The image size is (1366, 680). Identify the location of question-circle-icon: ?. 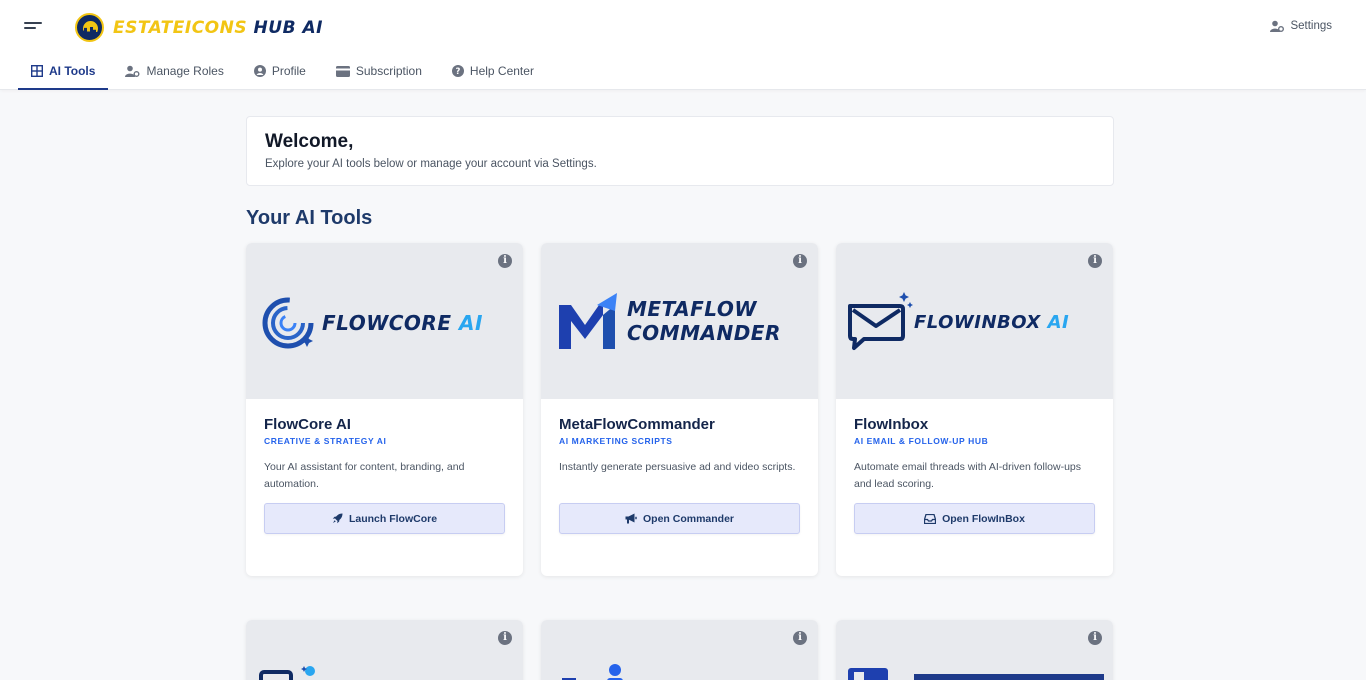
(457, 71).